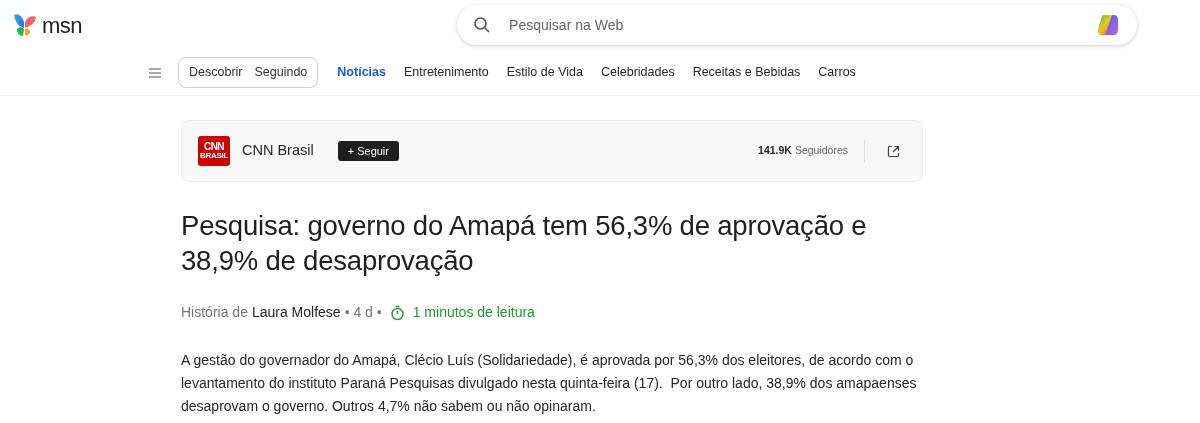 This screenshot has height=423, width=1200. I want to click on article-paragraph: A gestão do governador do Amapá, Clécio Luís (Solidariedade), é aprovada por 56,3% dos eleitores, de acordo com o levantamento do instituto Paraná Pesquisas divulgado nesta quinta-feira (17). Por outro lado, 38,9% dos amapaenses desaprovam o governo. Outros 4,7% não sabem ou não opinaram., so click(549, 383).